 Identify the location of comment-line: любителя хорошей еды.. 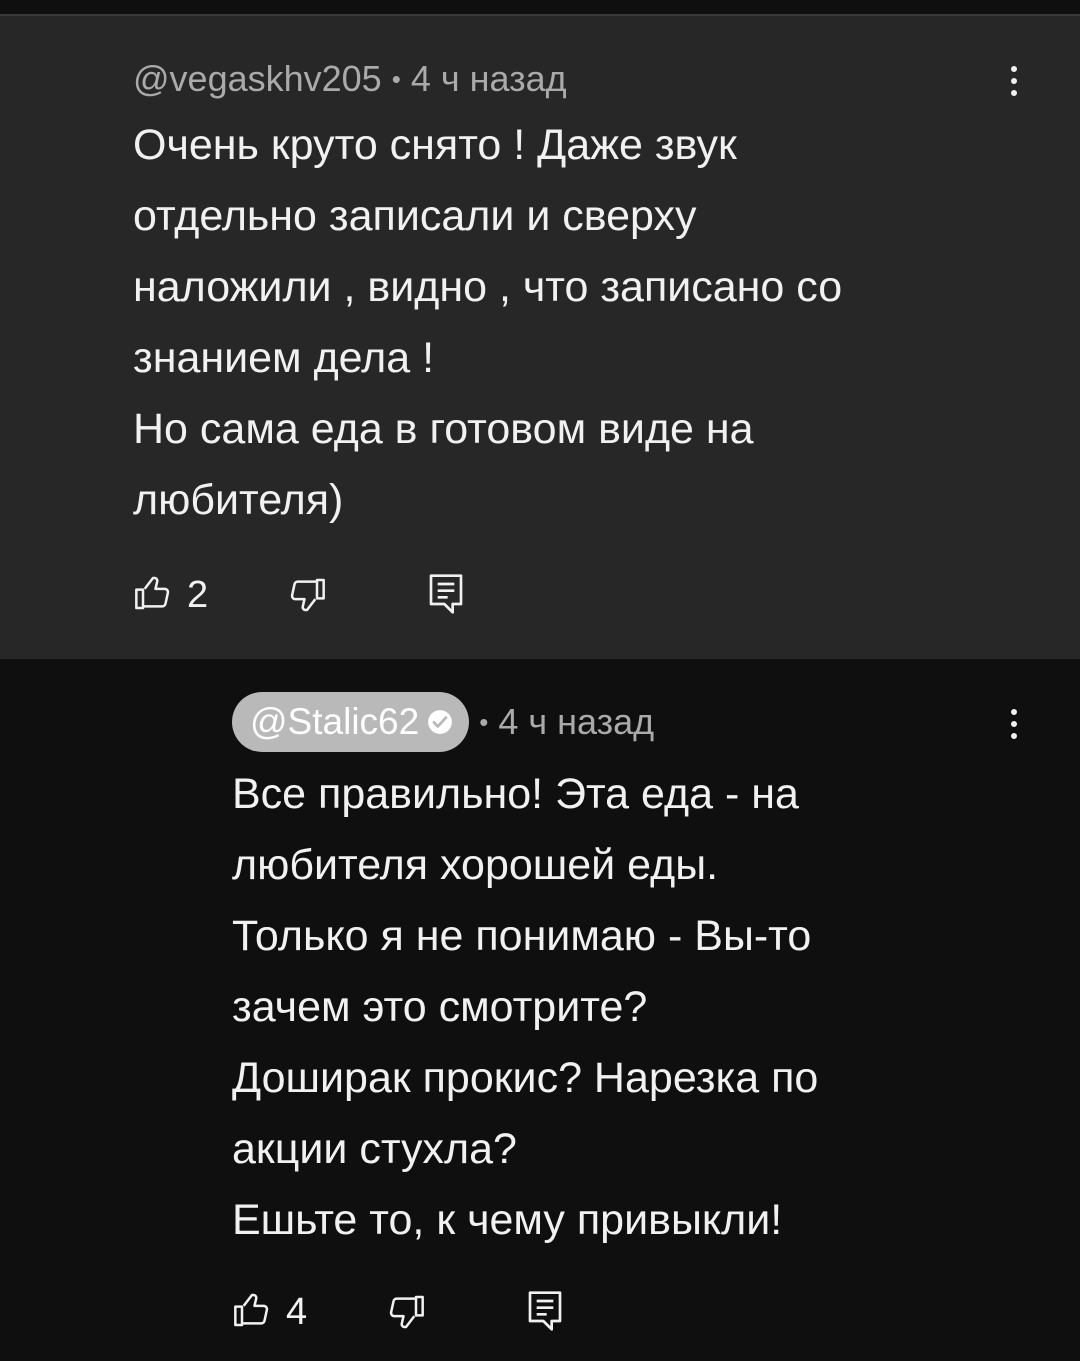
(475, 865).